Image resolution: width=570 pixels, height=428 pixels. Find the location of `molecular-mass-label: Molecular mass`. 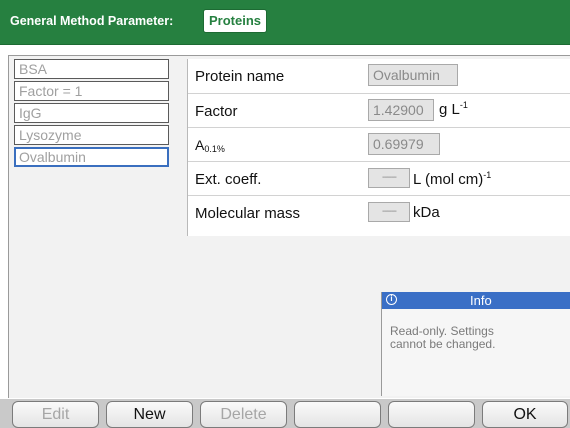

molecular-mass-label: Molecular mass is located at coordinates (248, 213).